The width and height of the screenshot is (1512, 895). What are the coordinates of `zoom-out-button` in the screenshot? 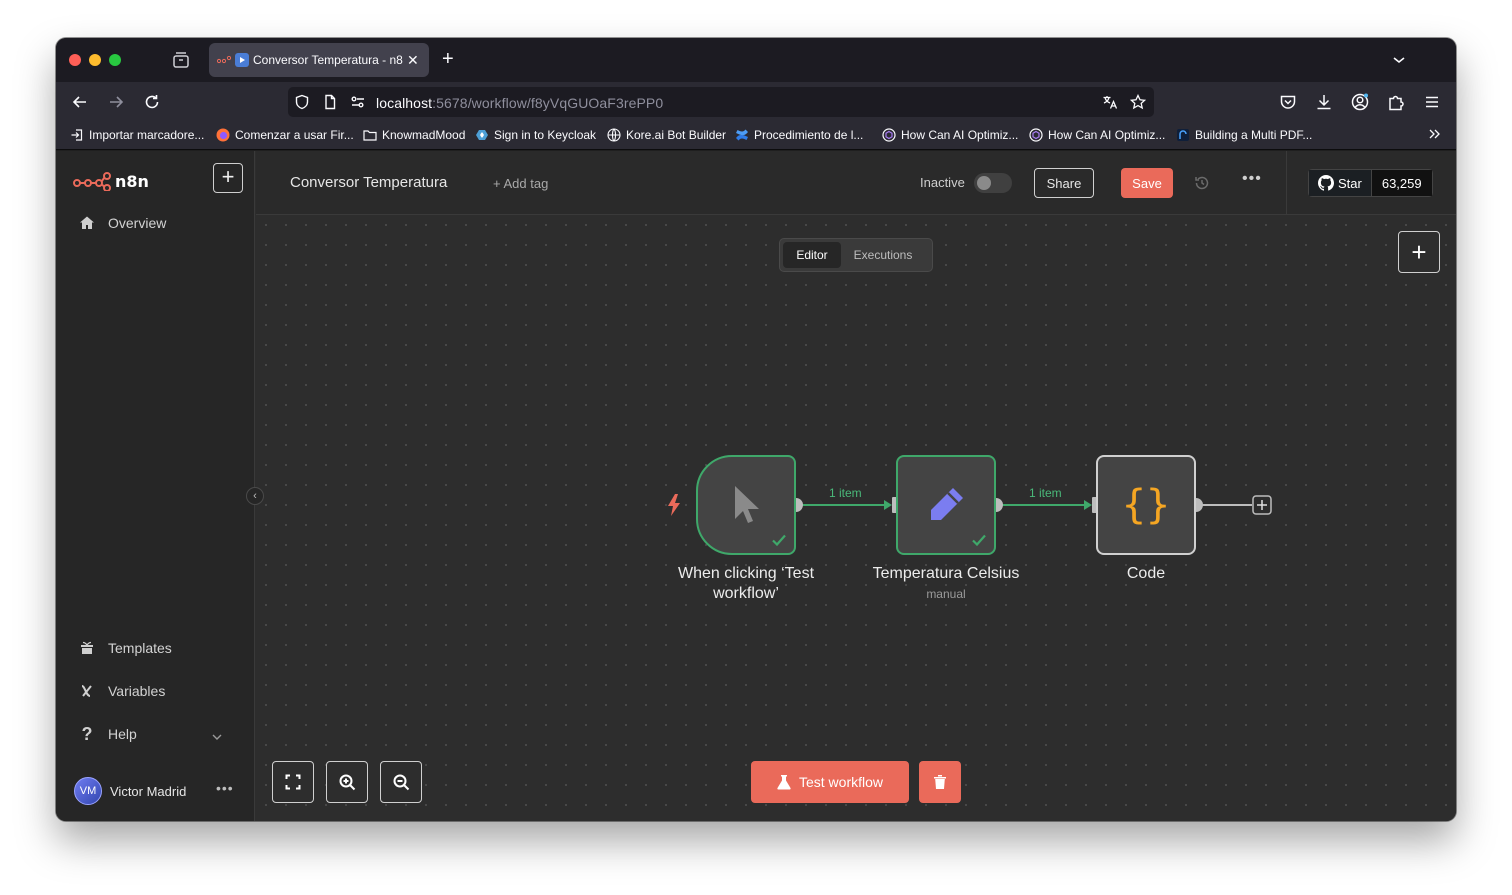 It's located at (401, 782).